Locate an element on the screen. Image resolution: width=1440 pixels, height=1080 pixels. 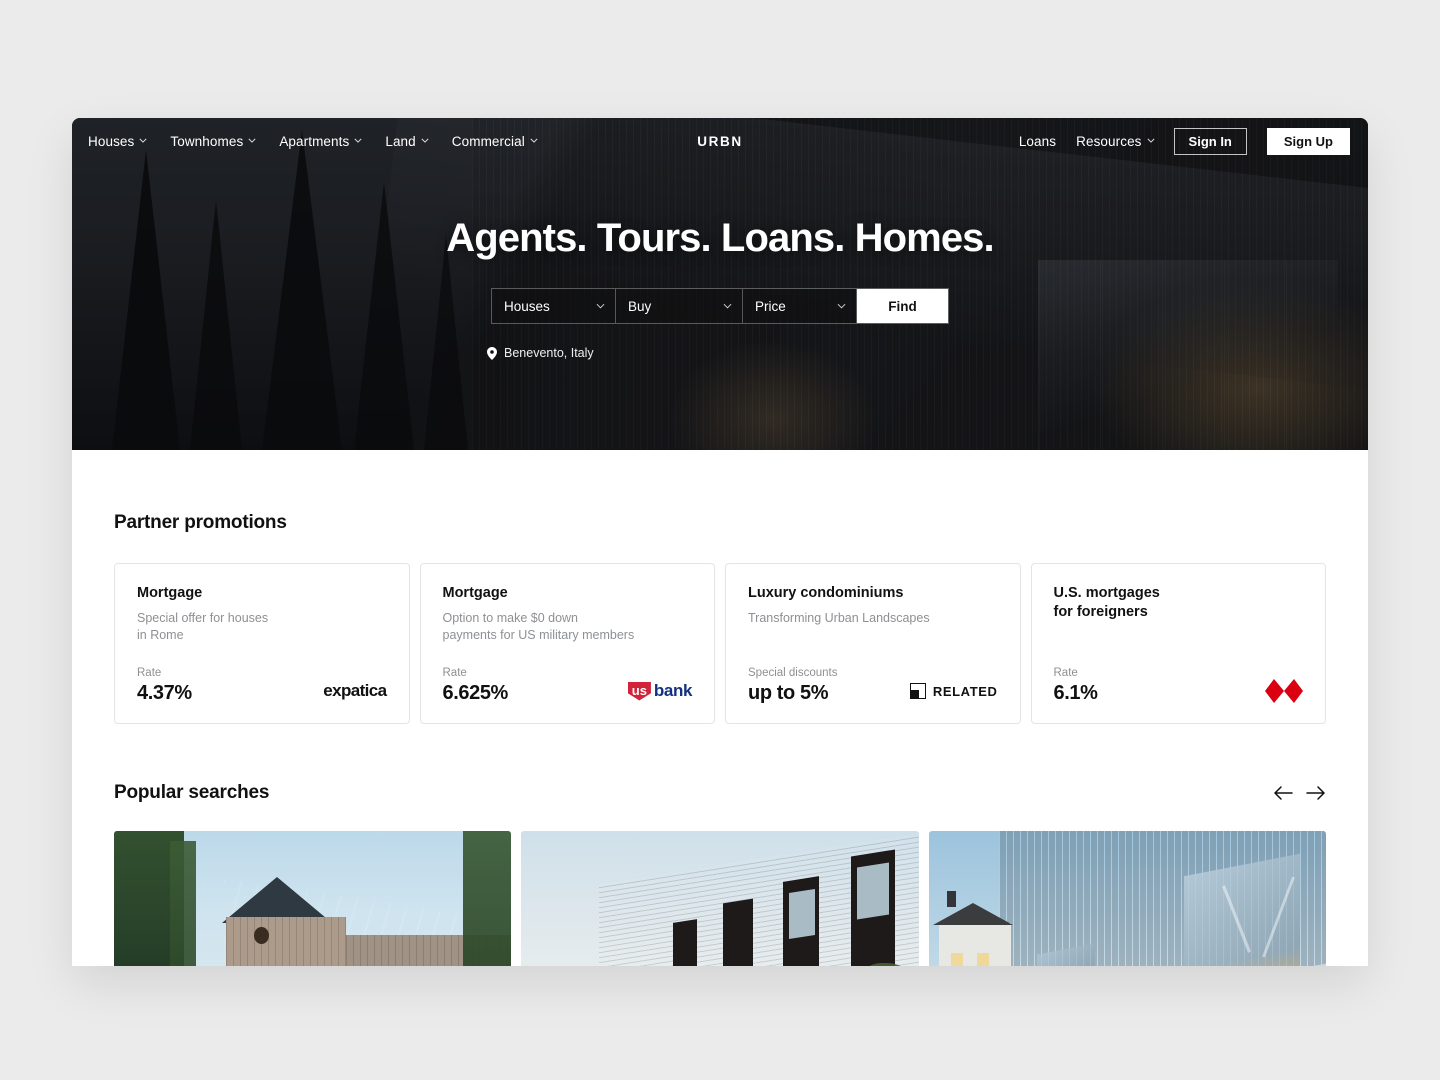
search-property-type-select: Houses is located at coordinates (554, 306).